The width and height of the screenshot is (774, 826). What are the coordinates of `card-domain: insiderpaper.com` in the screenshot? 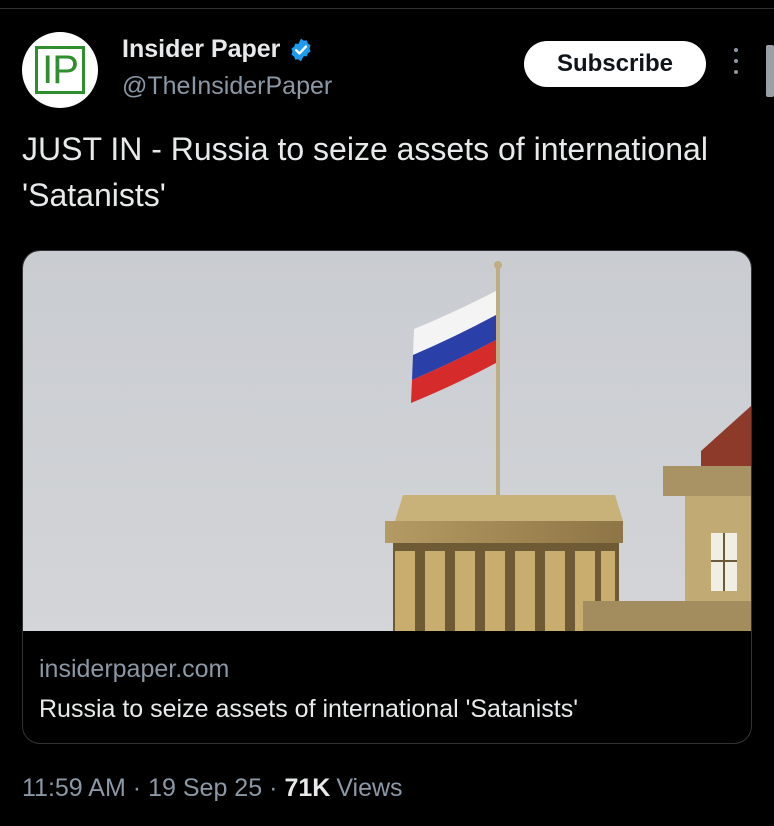 It's located at (134, 669).